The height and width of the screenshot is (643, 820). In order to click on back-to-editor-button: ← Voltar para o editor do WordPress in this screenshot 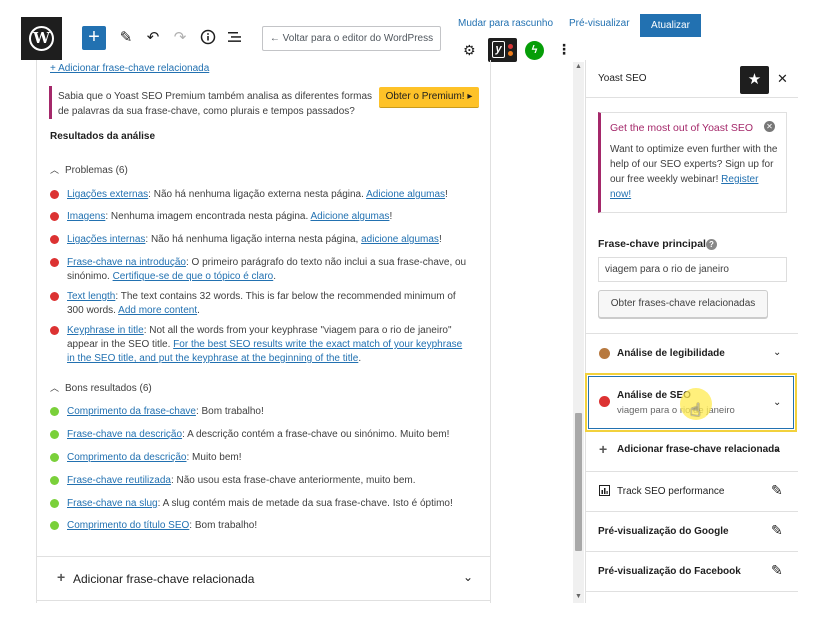, I will do `click(351, 38)`.